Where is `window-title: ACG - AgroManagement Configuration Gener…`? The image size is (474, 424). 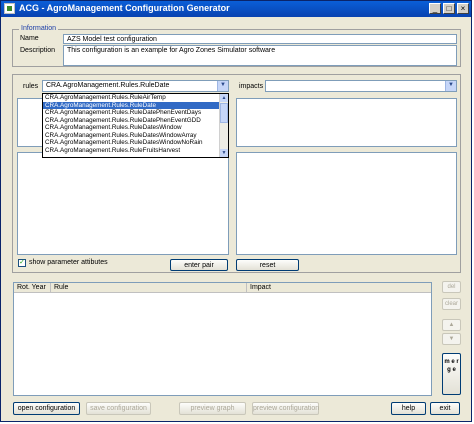 window-title: ACG - AgroManagement Configuration Gener… is located at coordinates (124, 8).